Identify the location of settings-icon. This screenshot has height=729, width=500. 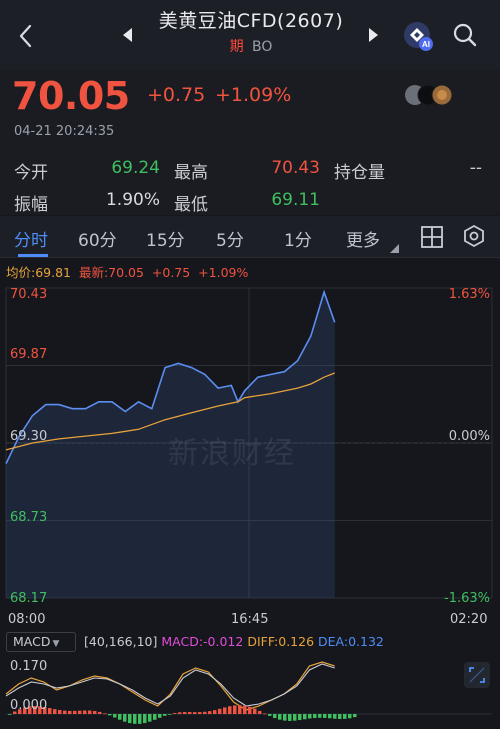
(474, 236).